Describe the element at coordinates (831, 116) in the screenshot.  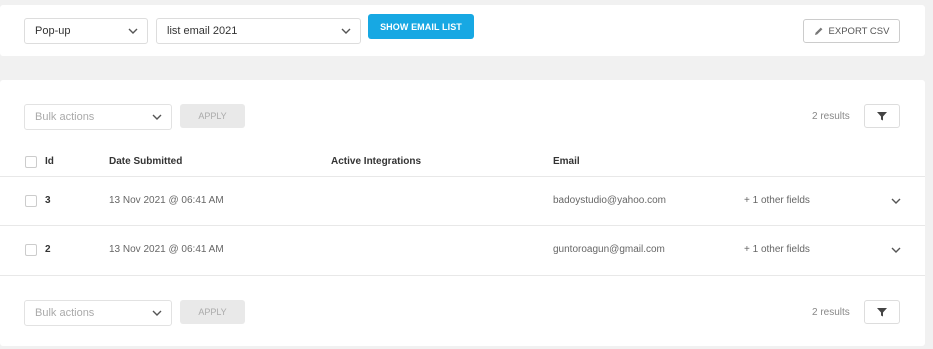
I see `results-count-top: 2 results` at that location.